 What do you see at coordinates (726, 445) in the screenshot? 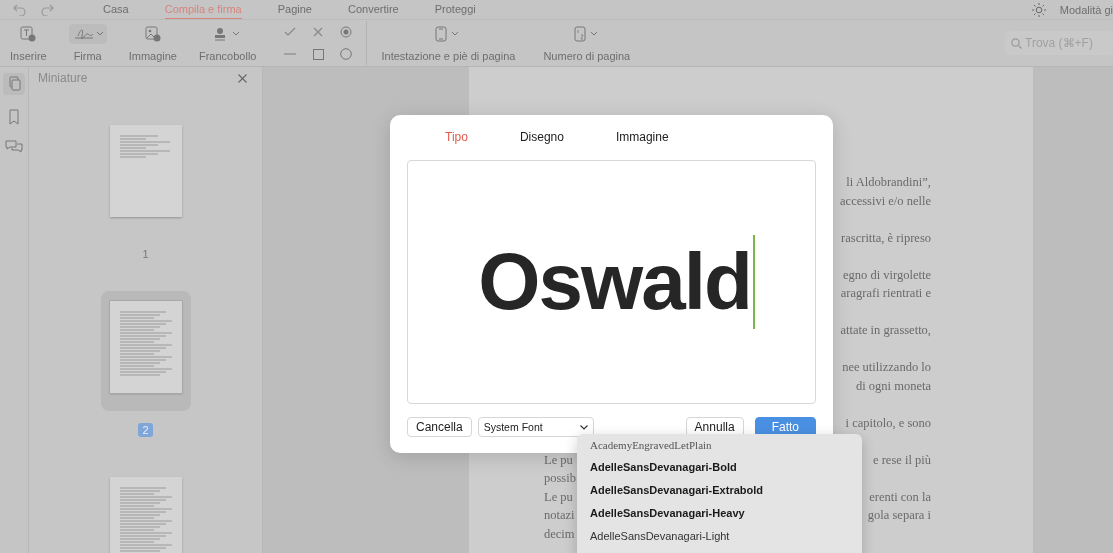
I see `font-option: AcademyEngravedLetPlain` at bounding box center [726, 445].